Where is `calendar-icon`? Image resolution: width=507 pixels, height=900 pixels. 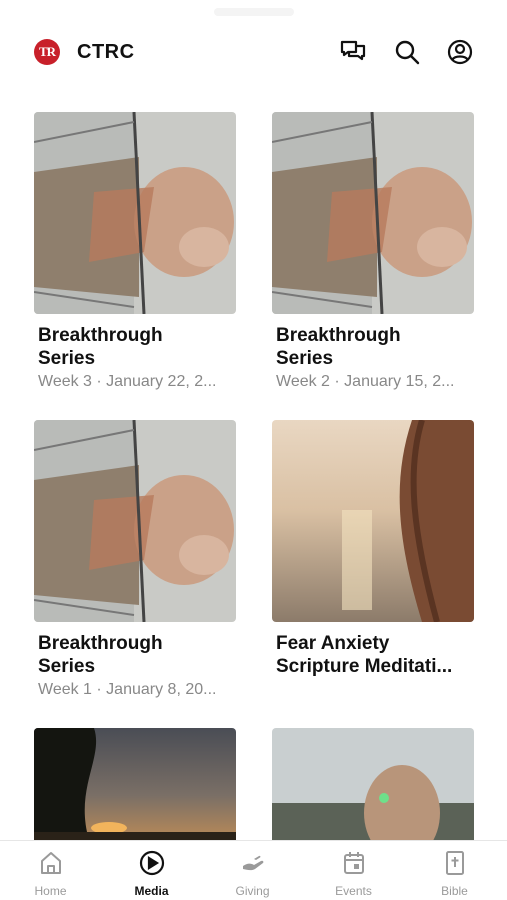
calendar-icon is located at coordinates (354, 863).